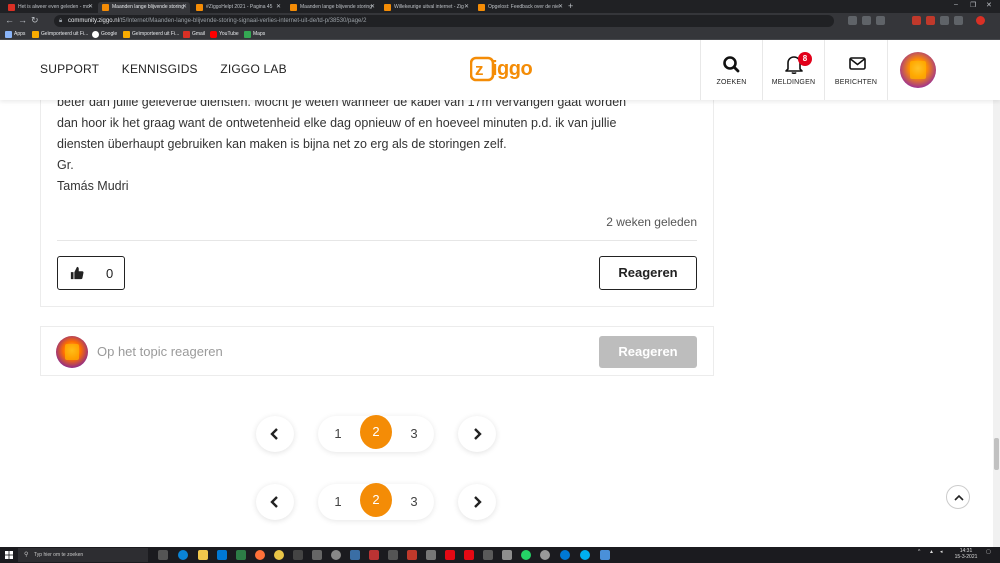 Image resolution: width=1000 pixels, height=563 pixels. I want to click on search-icon, so click(731, 64).